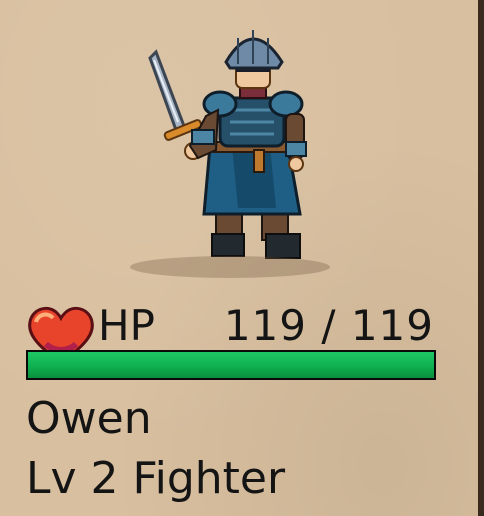 This screenshot has height=516, width=484. What do you see at coordinates (156, 478) in the screenshot?
I see `character-level-class: Lv 2 Fighter` at bounding box center [156, 478].